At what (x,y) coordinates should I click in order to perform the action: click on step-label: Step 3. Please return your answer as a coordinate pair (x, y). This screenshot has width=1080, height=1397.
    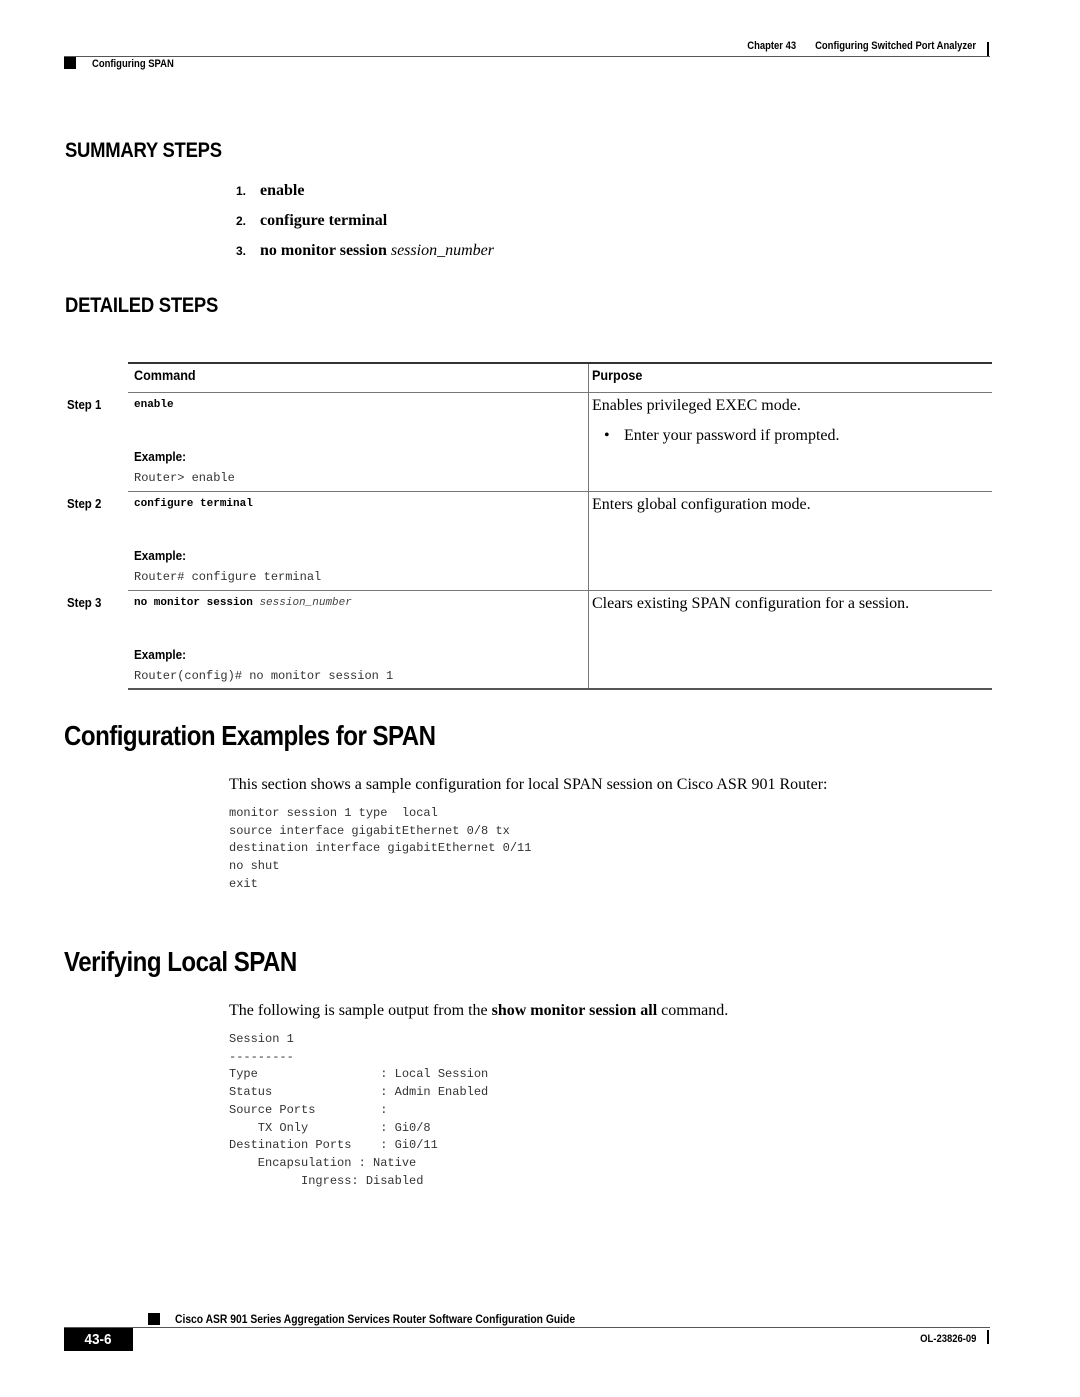
    Looking at the image, I should click on (84, 602).